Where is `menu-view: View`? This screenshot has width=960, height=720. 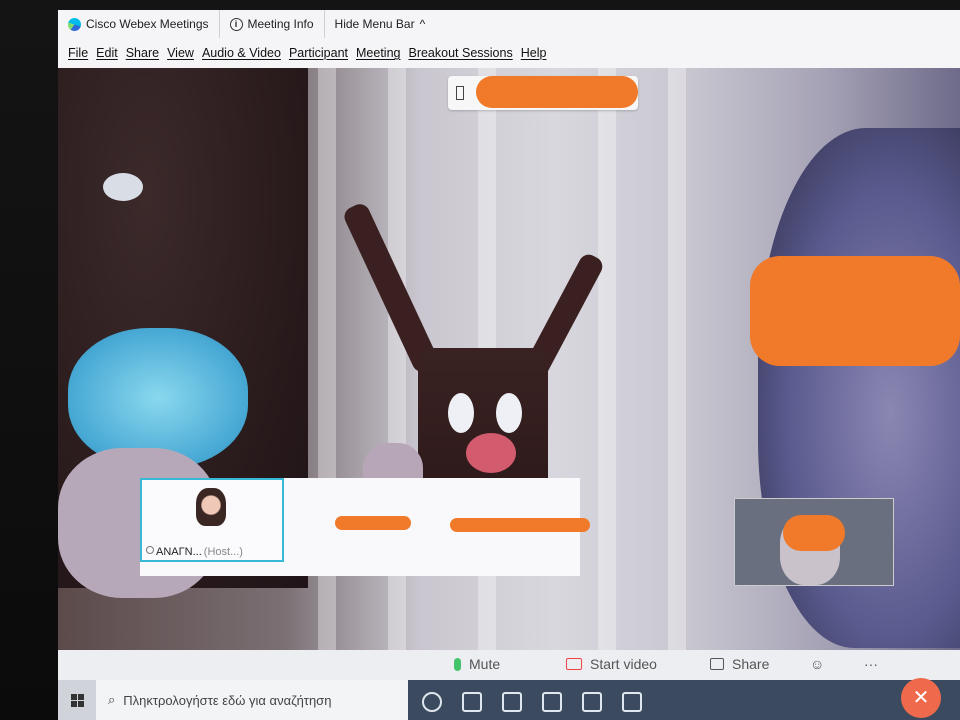 menu-view: View is located at coordinates (180, 53).